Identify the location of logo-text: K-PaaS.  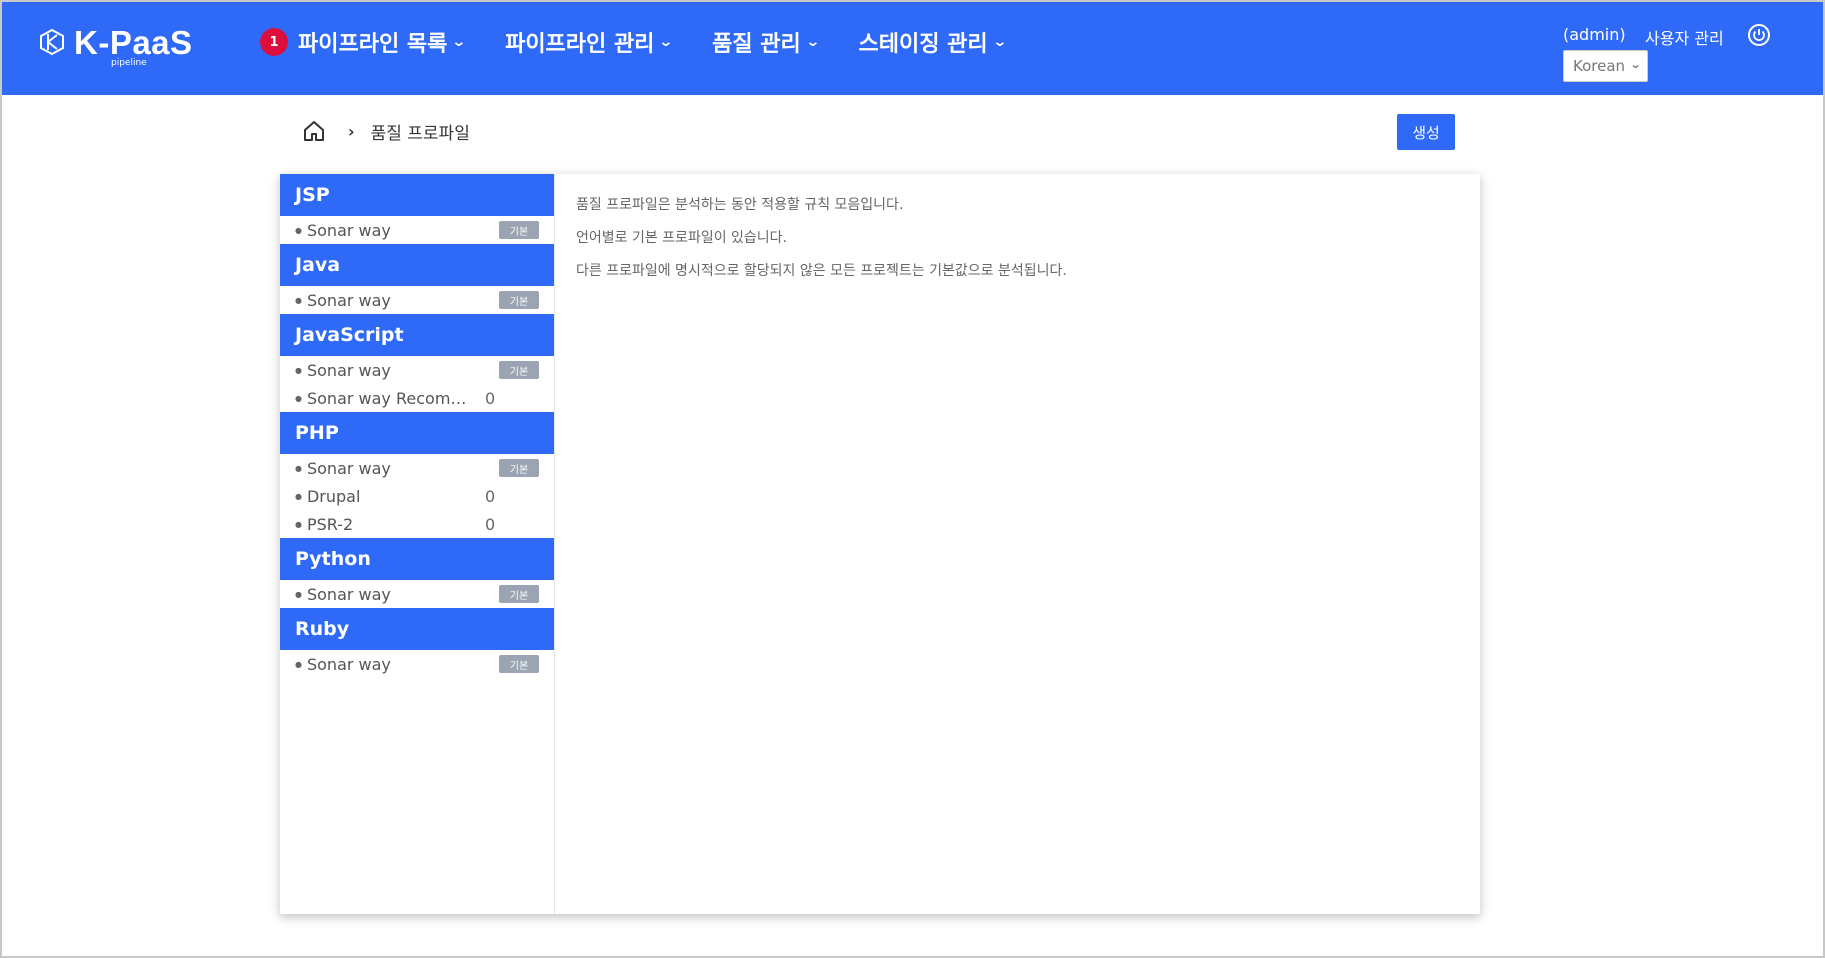
(133, 42).